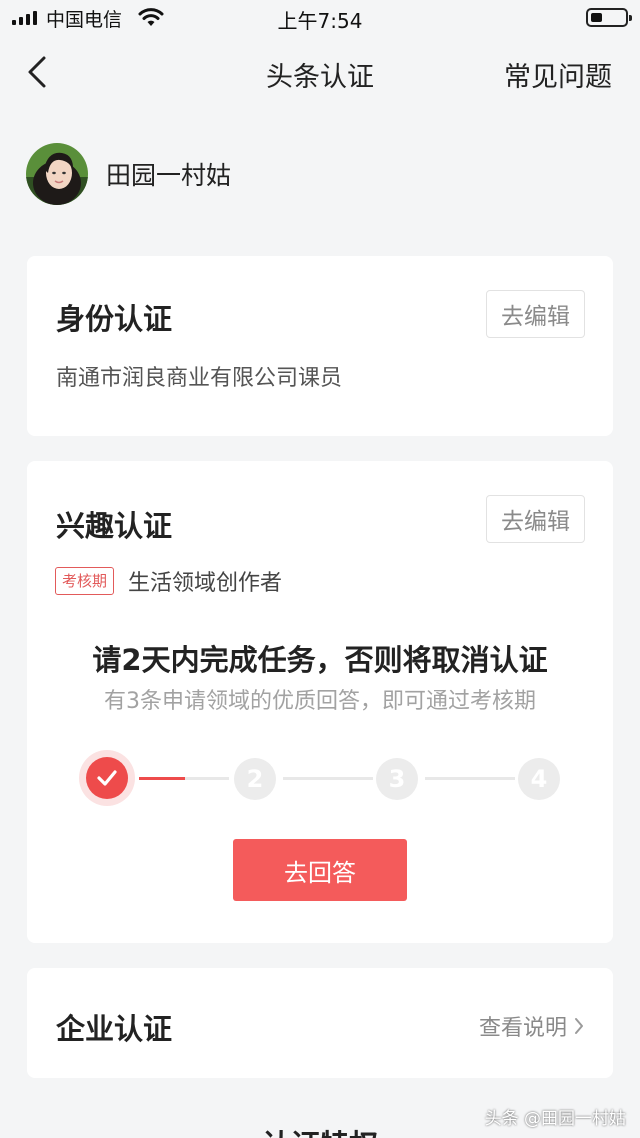  What do you see at coordinates (199, 378) in the screenshot?
I see `identity-description: 南通市润良商业有限公司课员` at bounding box center [199, 378].